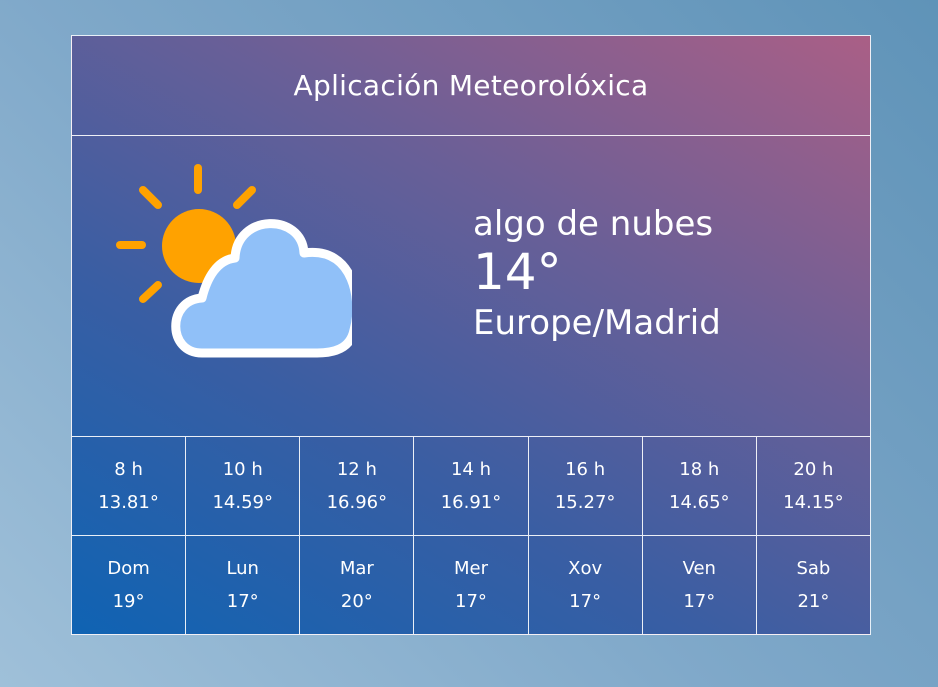 The image size is (938, 687). I want to click on partly-cloudy-icon, so click(234, 261).